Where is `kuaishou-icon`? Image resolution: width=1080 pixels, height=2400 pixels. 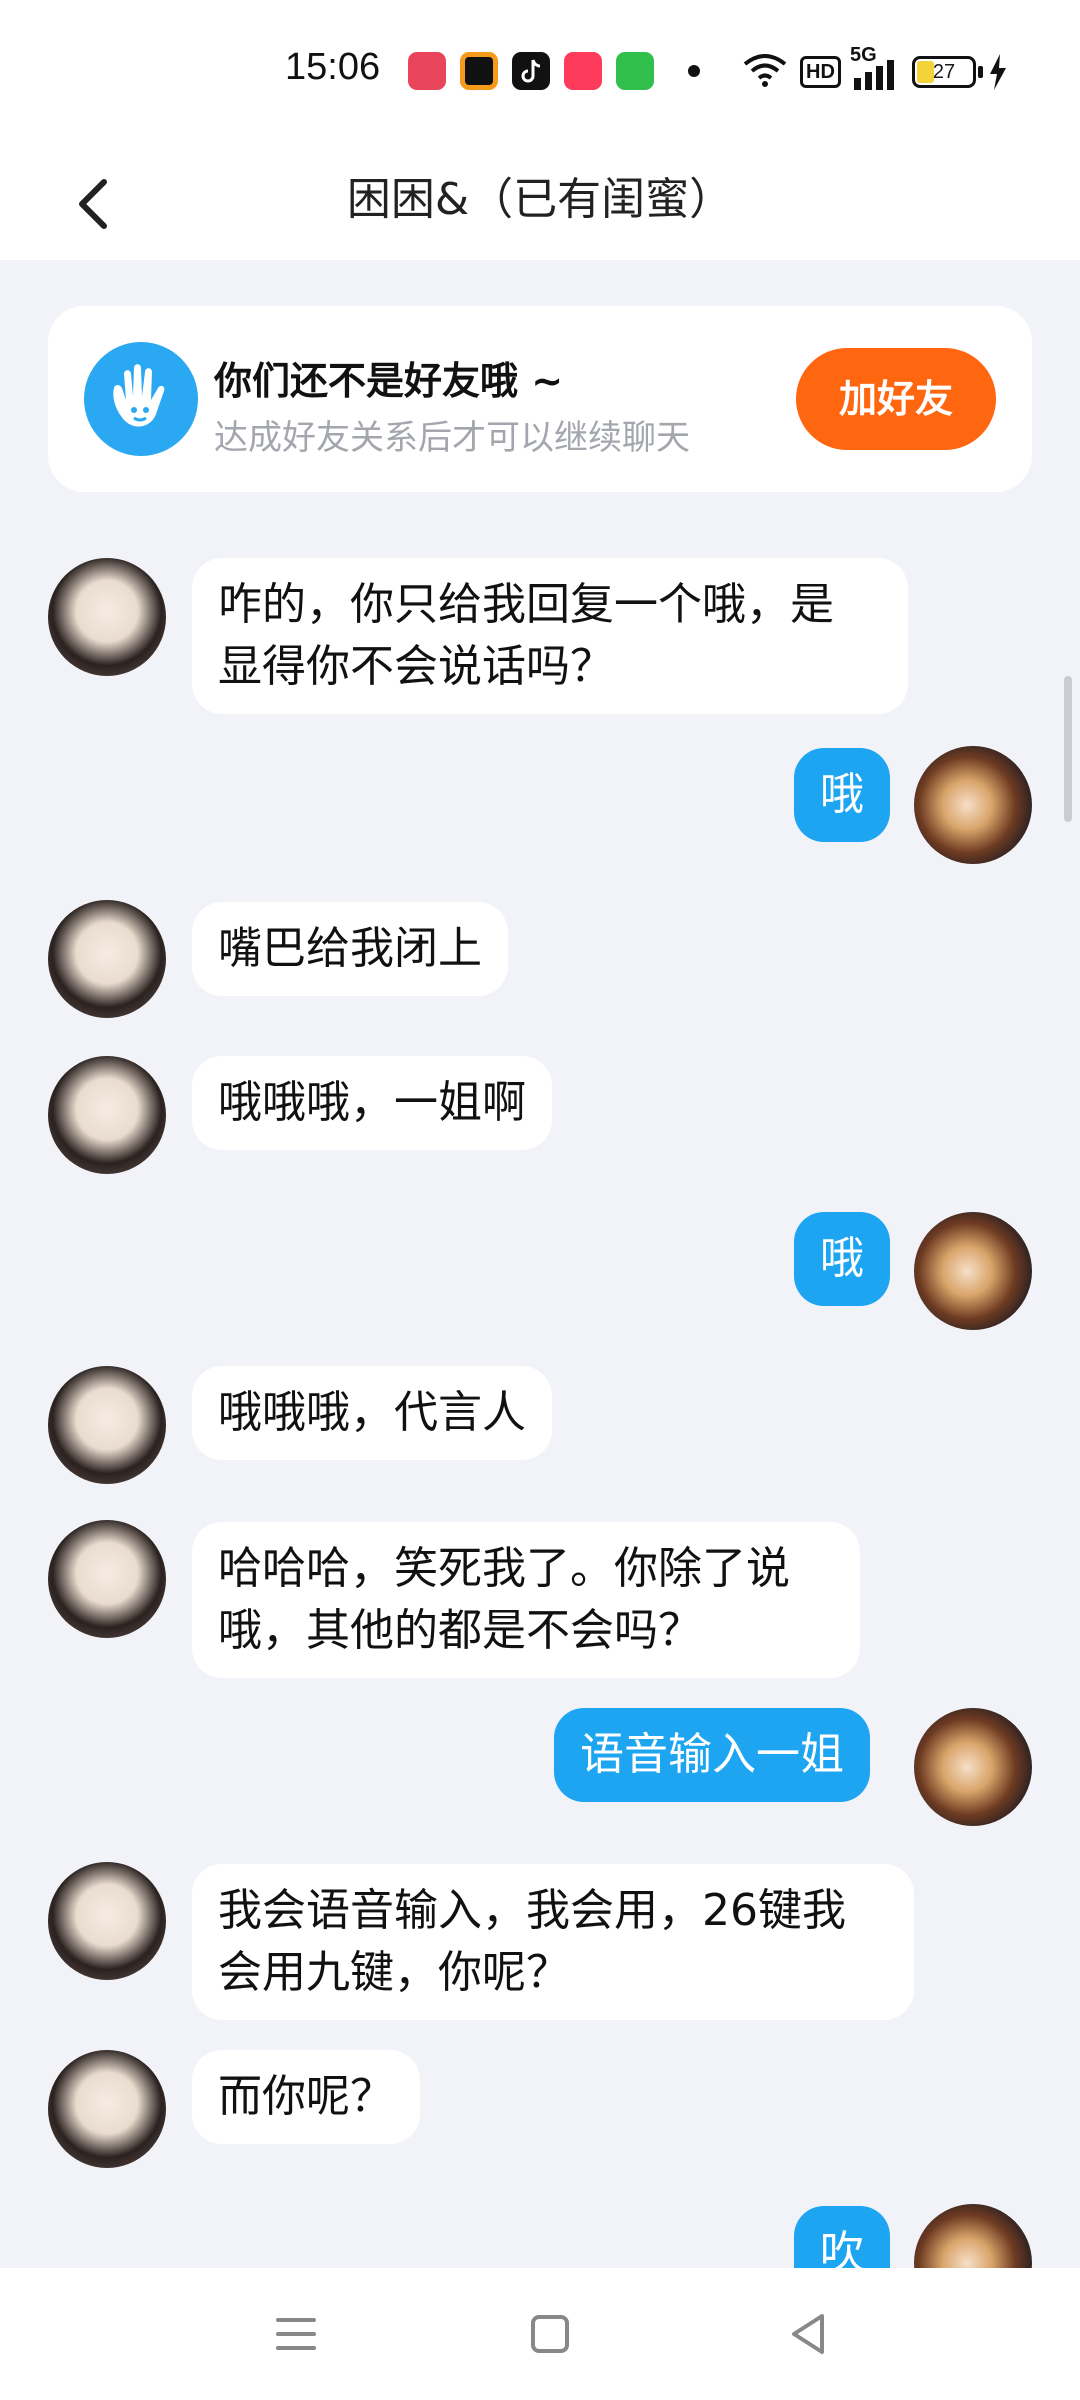 kuaishou-icon is located at coordinates (583, 71).